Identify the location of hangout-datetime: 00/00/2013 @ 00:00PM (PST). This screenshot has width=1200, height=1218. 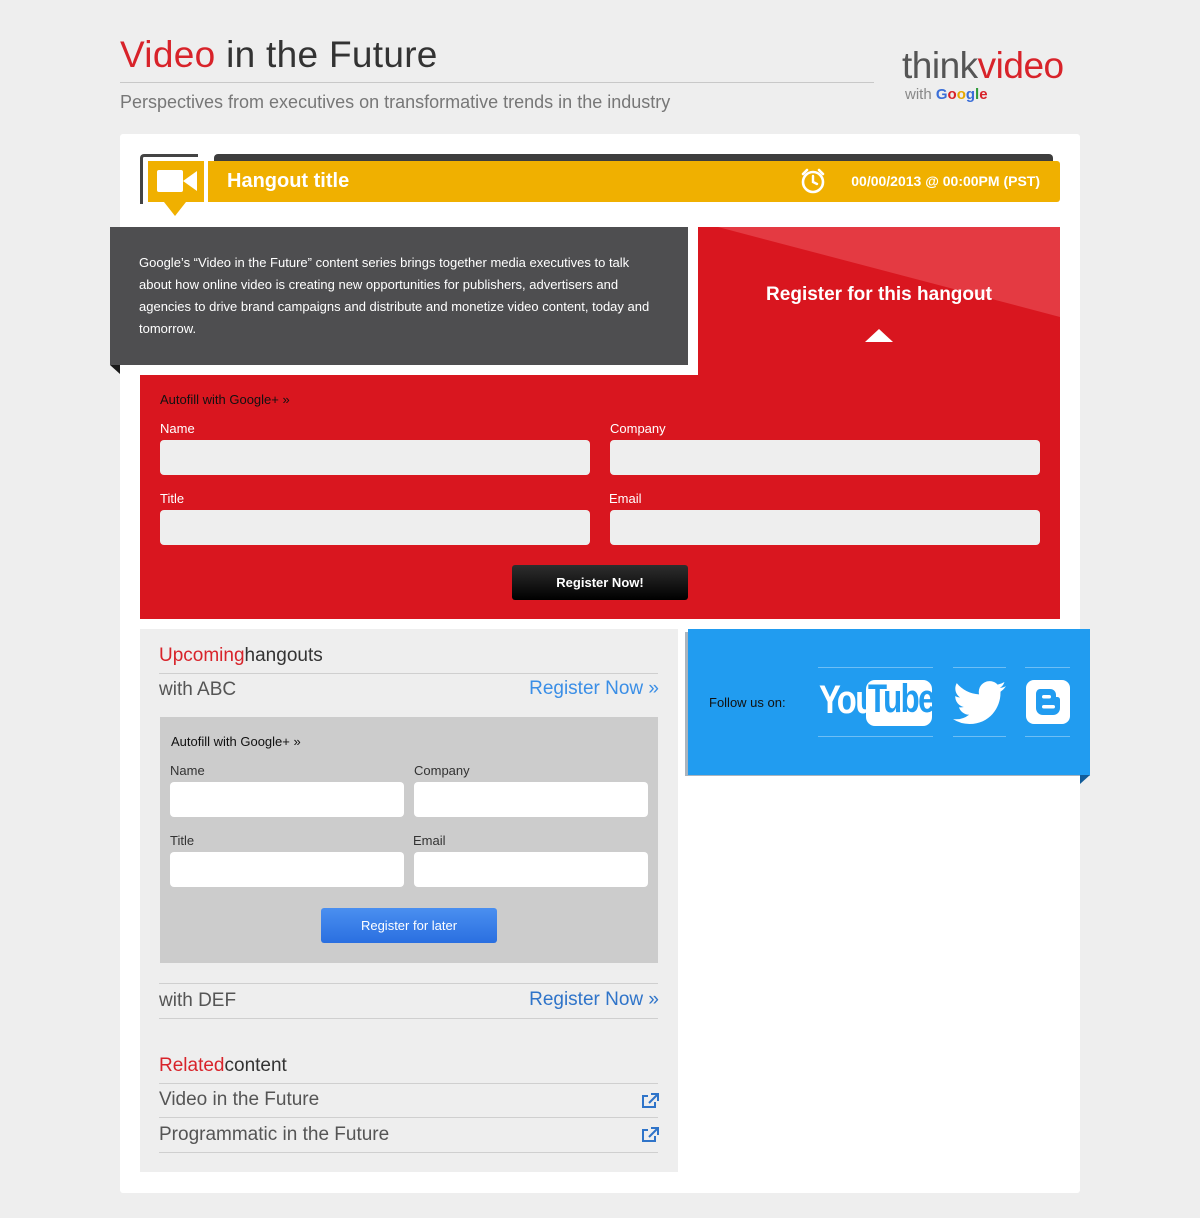
(945, 181).